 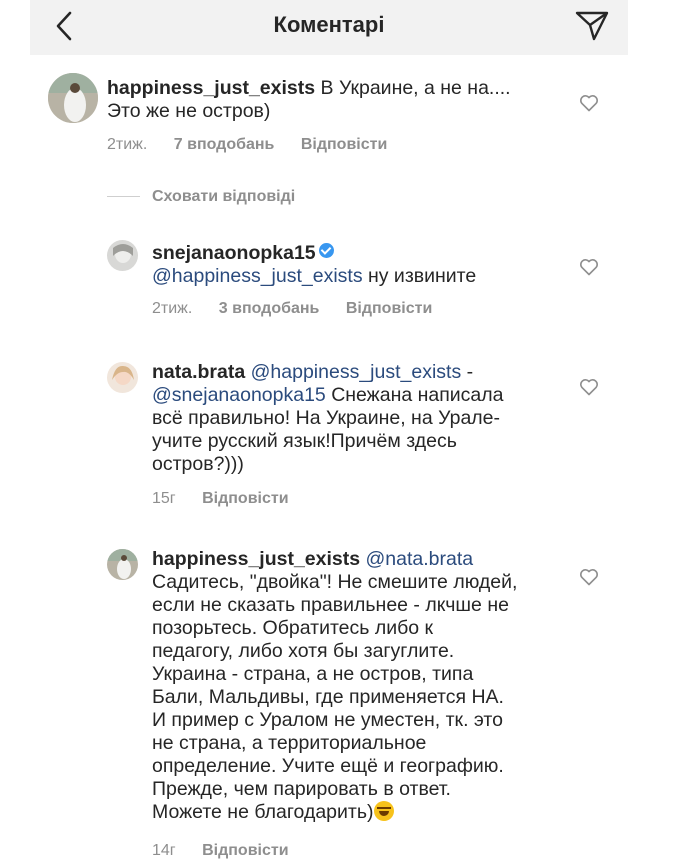 I want to click on direct-send-icon, so click(x=592, y=25).